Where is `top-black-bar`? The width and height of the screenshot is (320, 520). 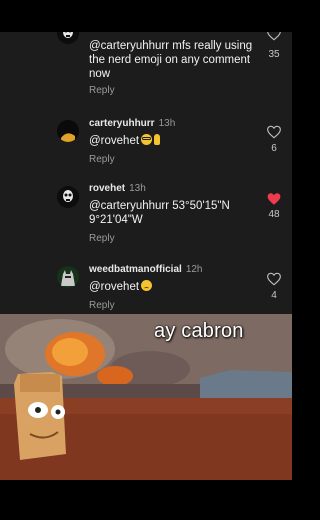 top-black-bar is located at coordinates (146, 16).